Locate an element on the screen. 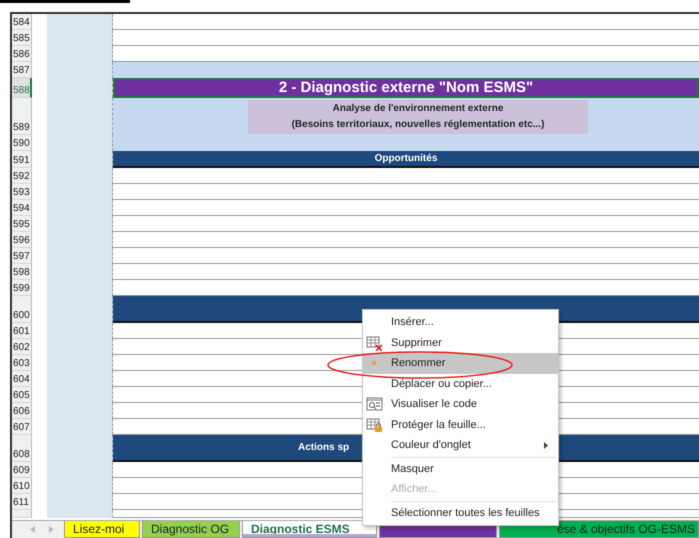 The image size is (699, 538). sheet-tab: Lisez-moi is located at coordinates (102, 529).